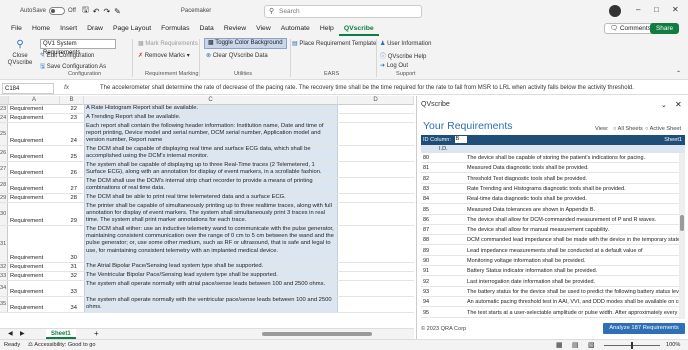 The width and height of the screenshot is (688, 350). What do you see at coordinates (245, 43) in the screenshot?
I see `toggle-color-background-button: ▩ Toggle Color Background` at bounding box center [245, 43].